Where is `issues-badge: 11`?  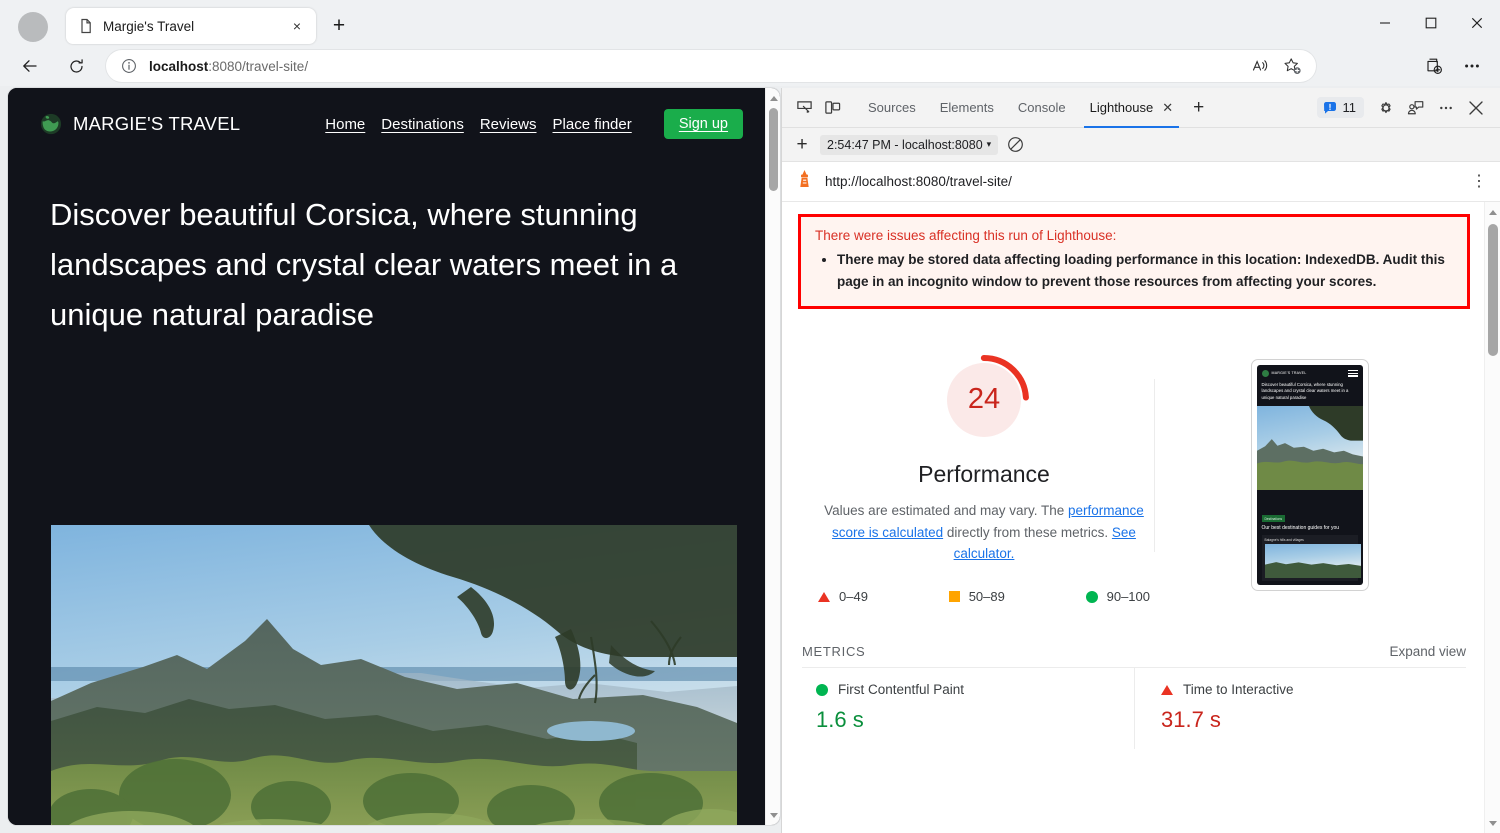 issues-badge: 11 is located at coordinates (1340, 107).